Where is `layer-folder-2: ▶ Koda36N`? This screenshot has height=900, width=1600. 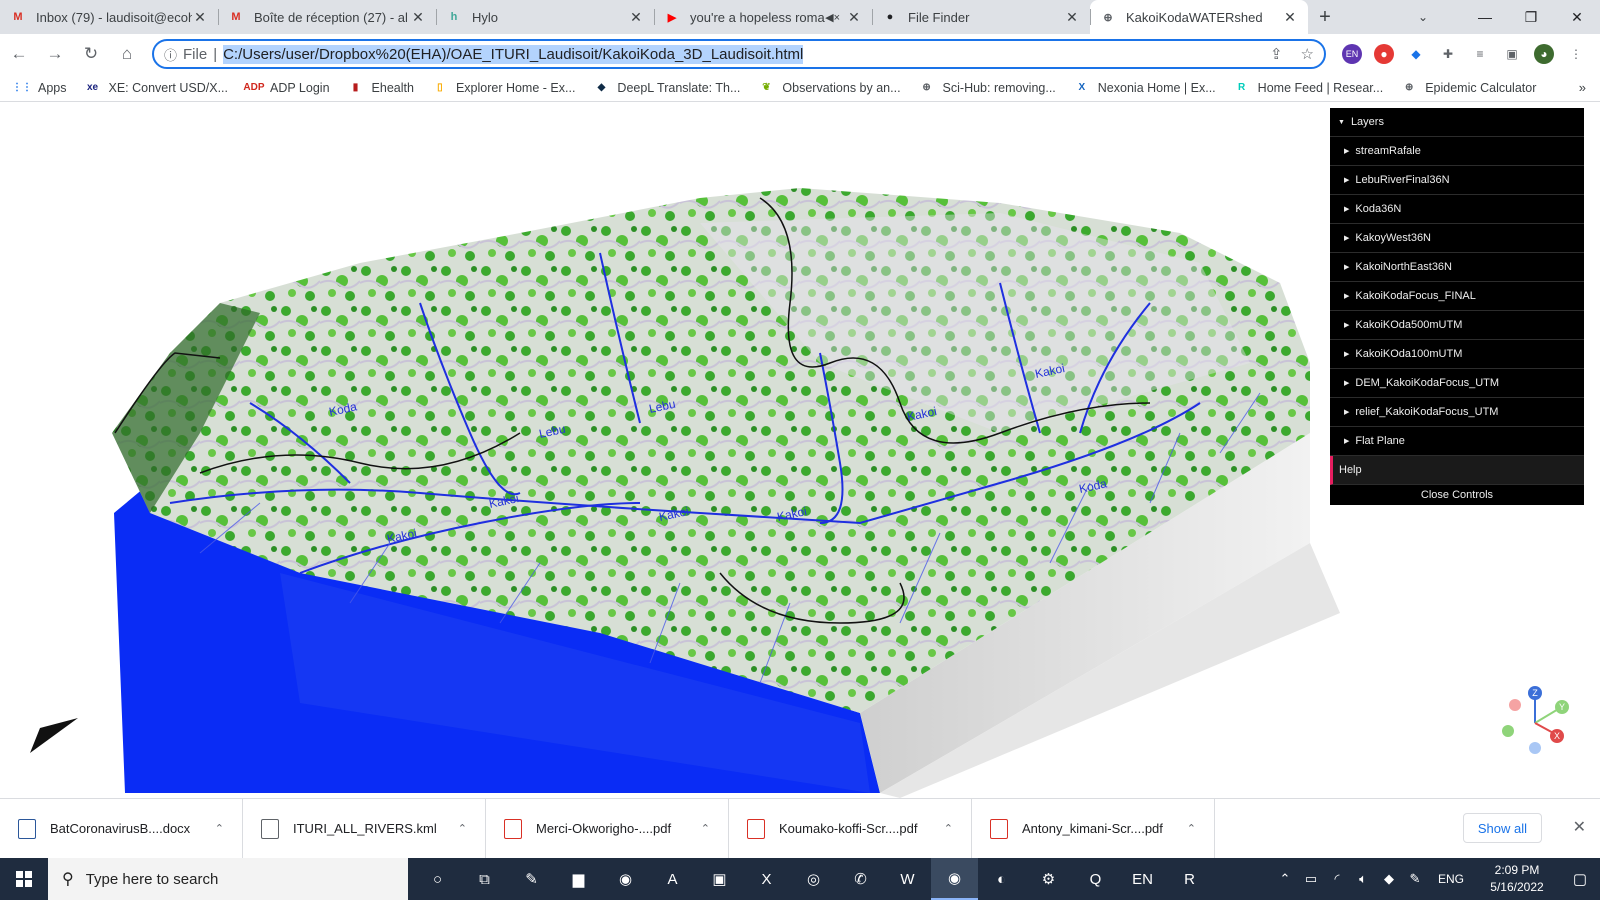
layer-folder-2: ▶ Koda36N is located at coordinates (1457, 209).